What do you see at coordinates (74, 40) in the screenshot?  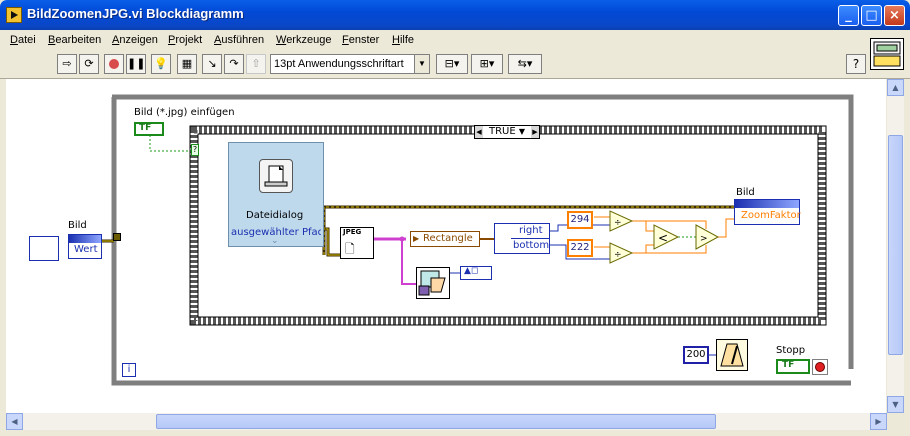 I see `menu-bearbeiten: Bearbeiten` at bounding box center [74, 40].